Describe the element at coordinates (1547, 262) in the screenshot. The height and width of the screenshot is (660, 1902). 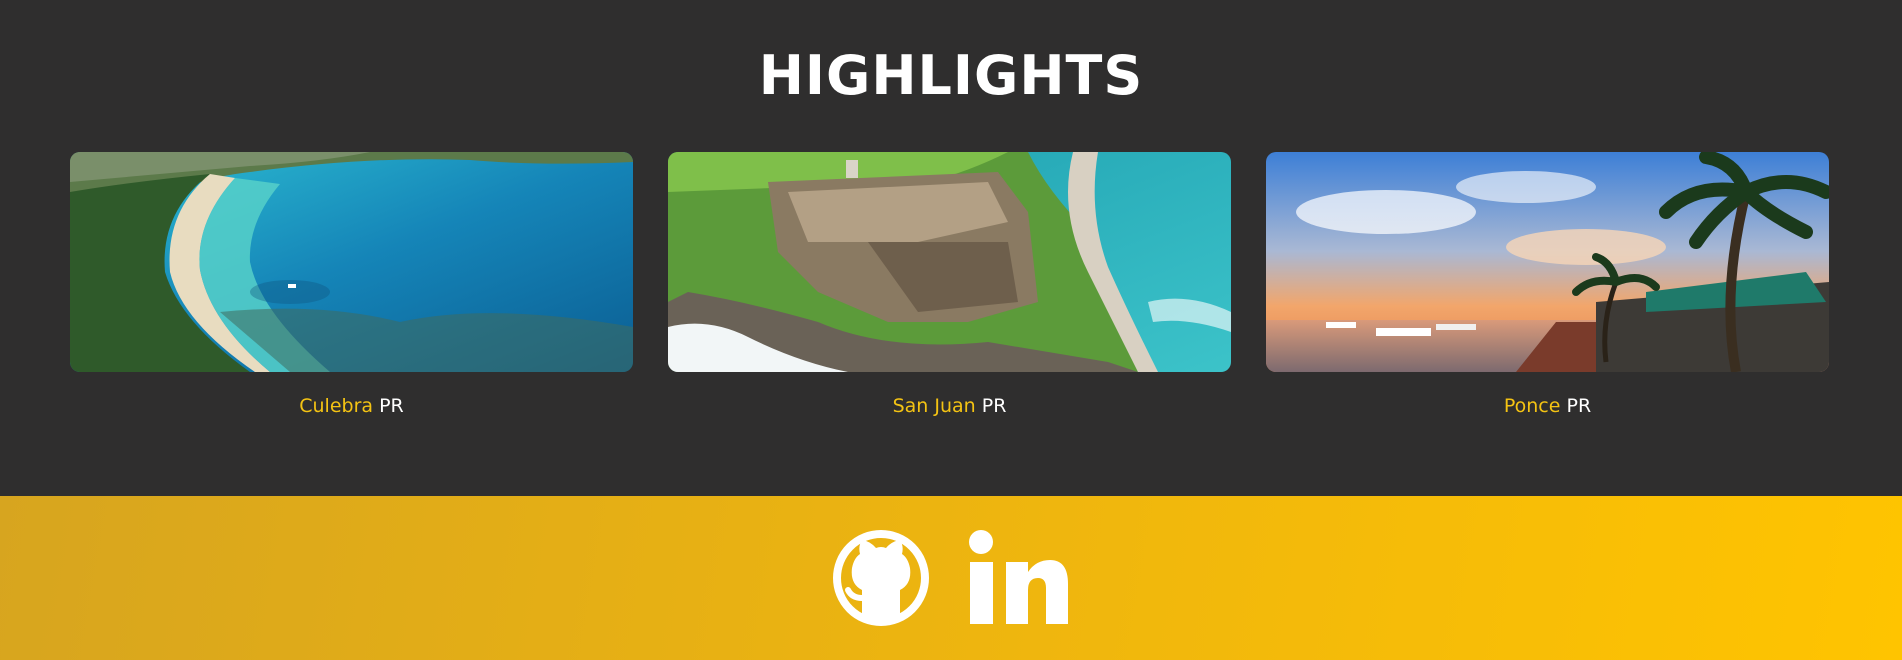
I see `ponce-photo` at that location.